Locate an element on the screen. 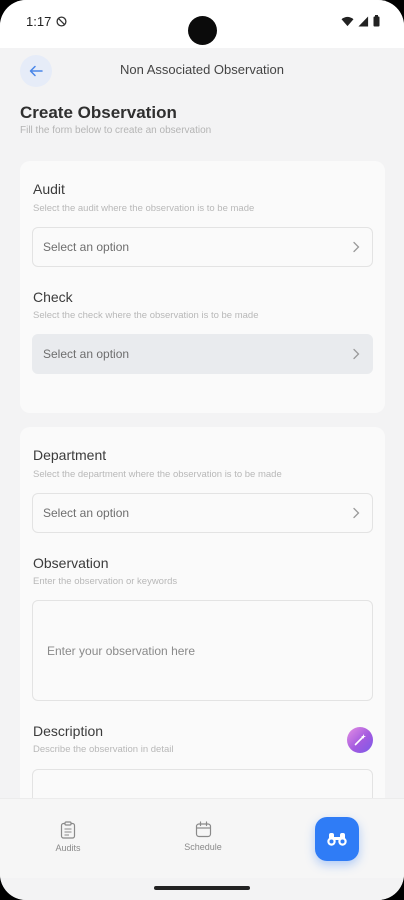 The height and width of the screenshot is (900, 404). system-icons is located at coordinates (360, 21).